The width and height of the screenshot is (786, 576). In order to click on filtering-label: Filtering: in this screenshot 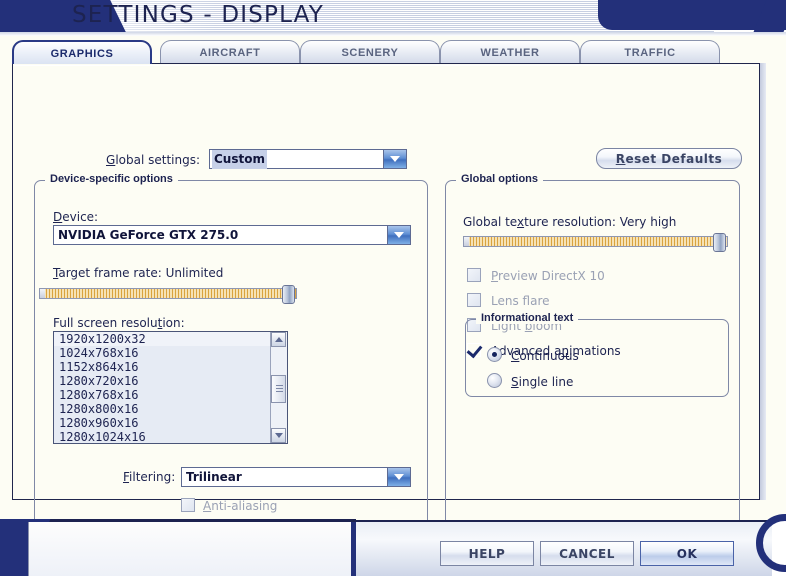, I will do `click(149, 477)`.